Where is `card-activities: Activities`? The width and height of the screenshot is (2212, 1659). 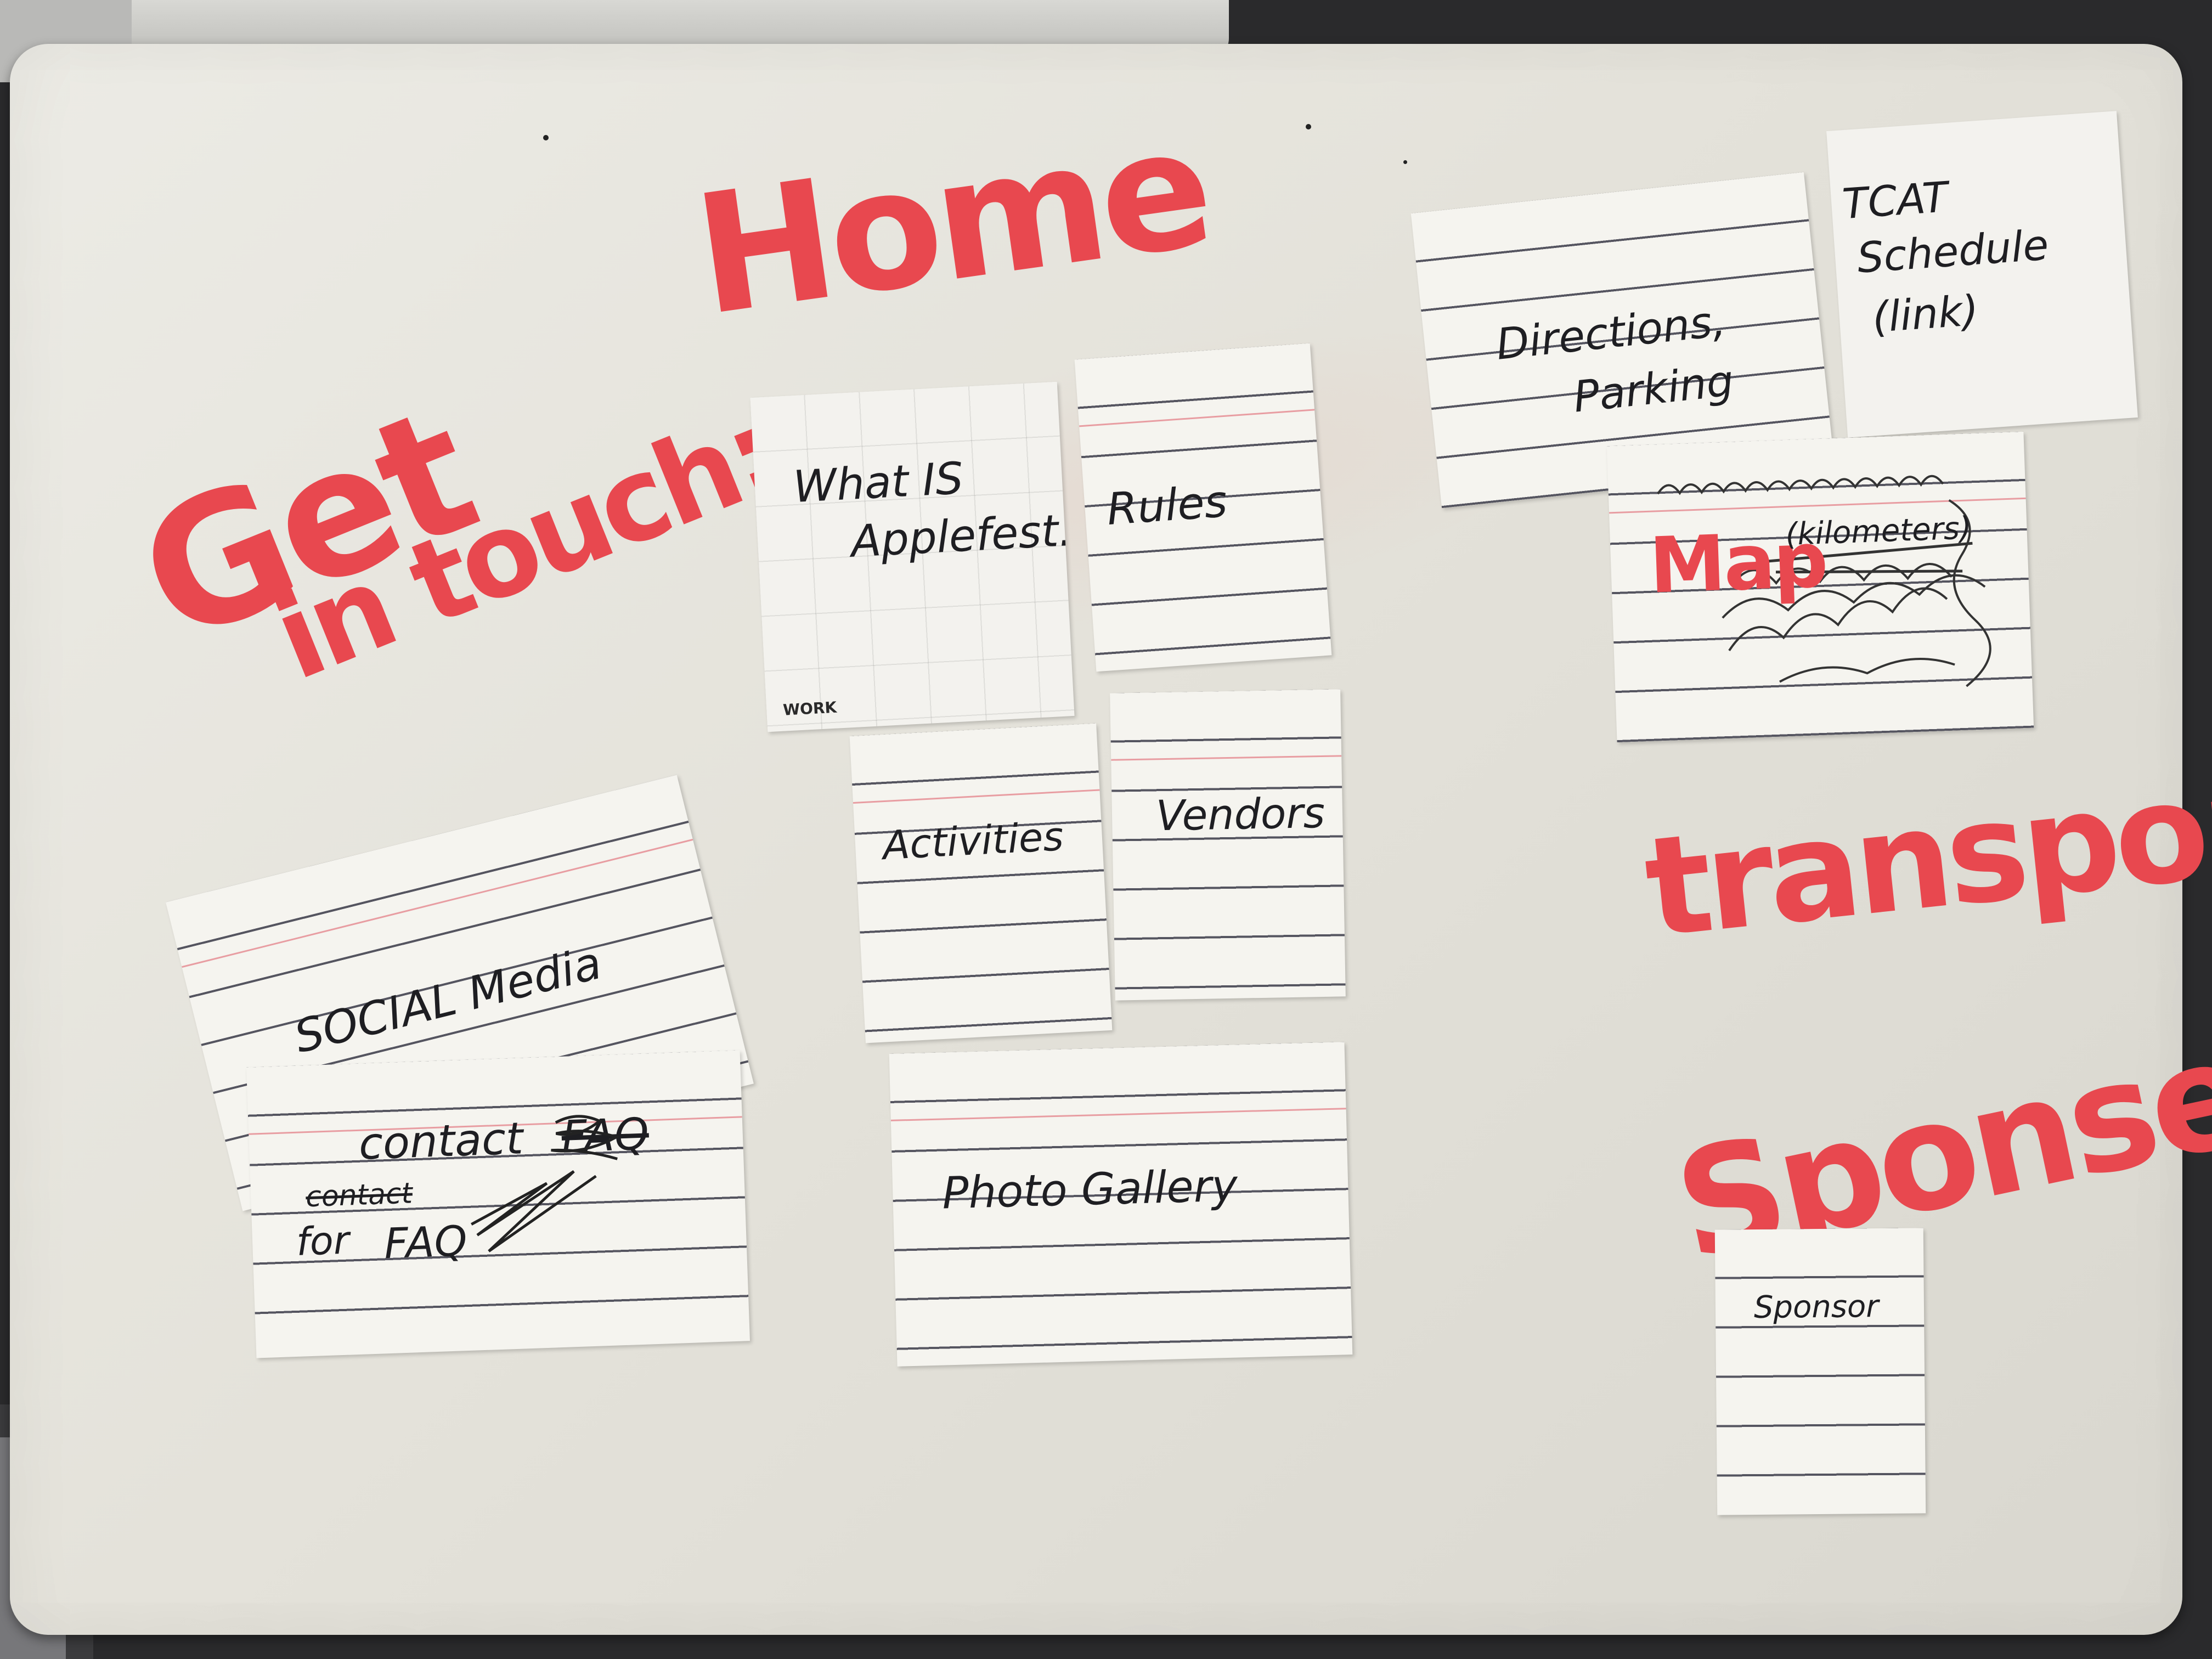
card-activities: Activities is located at coordinates (981, 883).